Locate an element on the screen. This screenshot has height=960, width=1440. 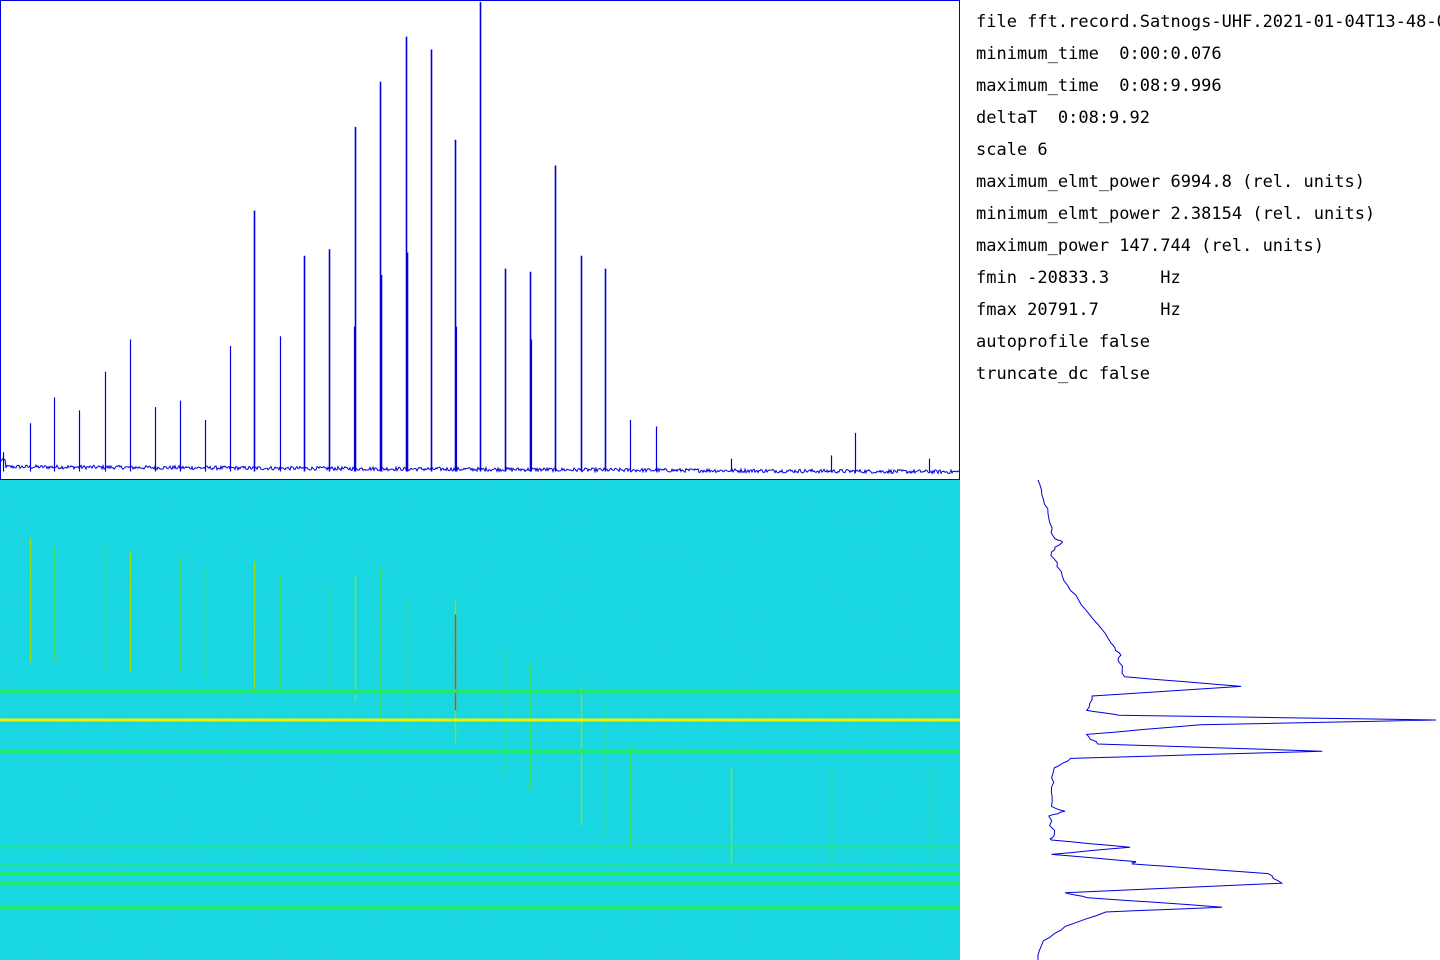
time-profile-line is located at coordinates (1237, 720).